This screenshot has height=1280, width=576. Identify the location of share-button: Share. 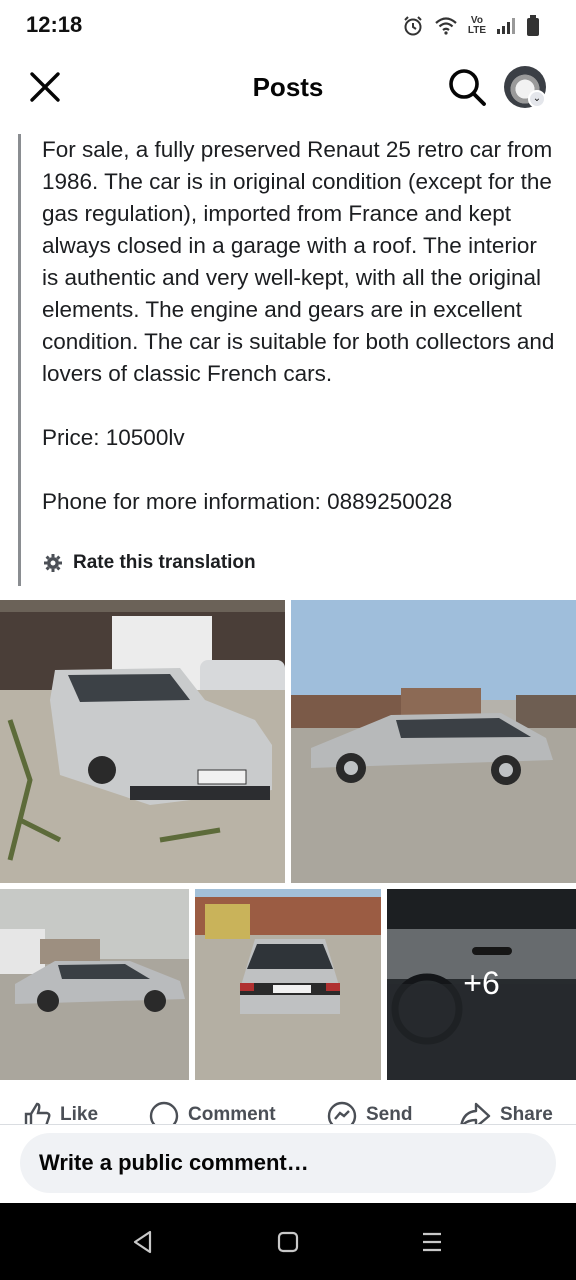
(505, 1112).